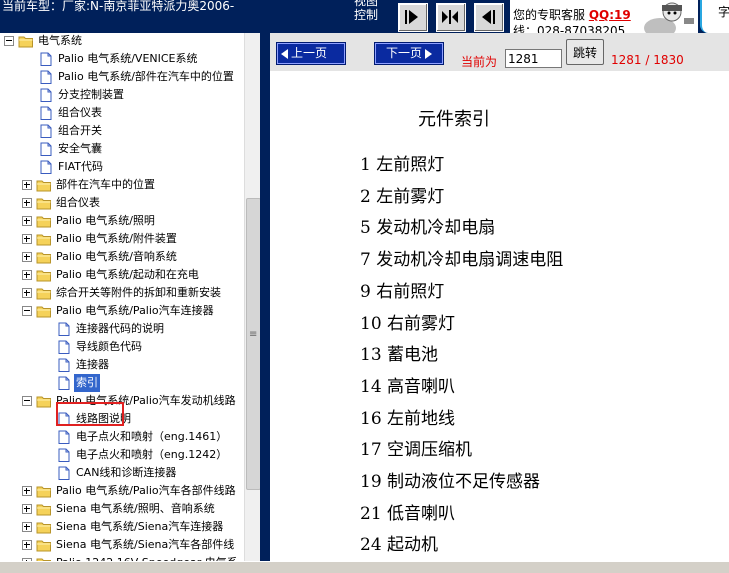 This screenshot has width=729, height=573. I want to click on expand-arrows-icon, so click(450, 17).